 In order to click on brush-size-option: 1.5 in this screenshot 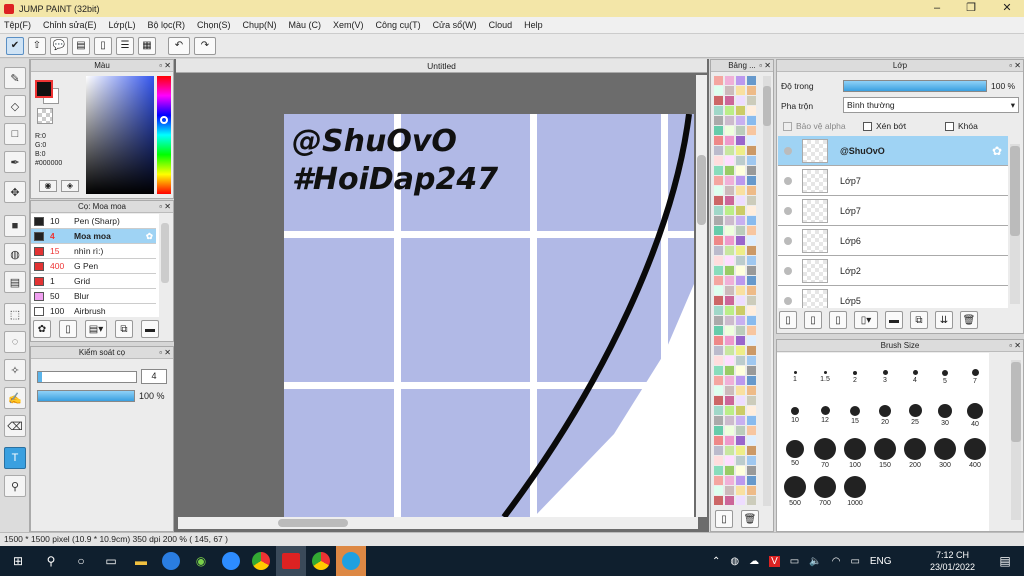, I will do `click(825, 377)`.